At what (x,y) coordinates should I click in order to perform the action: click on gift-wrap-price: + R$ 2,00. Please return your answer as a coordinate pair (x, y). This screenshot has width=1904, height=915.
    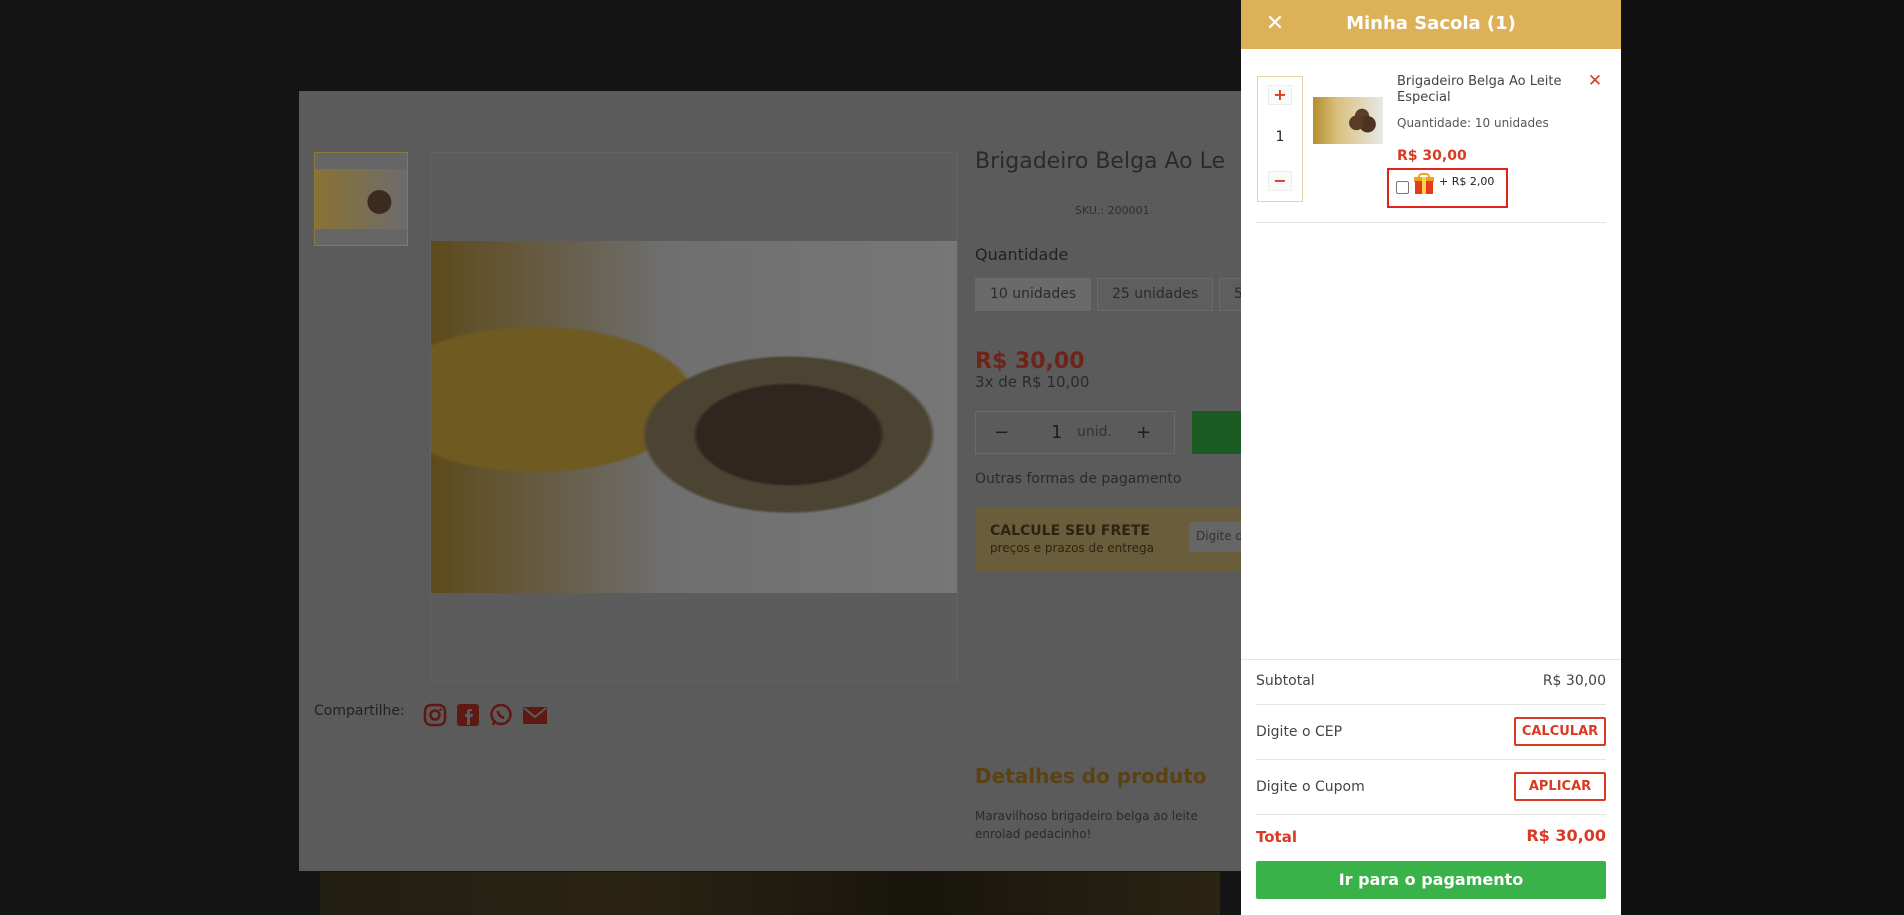
    Looking at the image, I should click on (1467, 181).